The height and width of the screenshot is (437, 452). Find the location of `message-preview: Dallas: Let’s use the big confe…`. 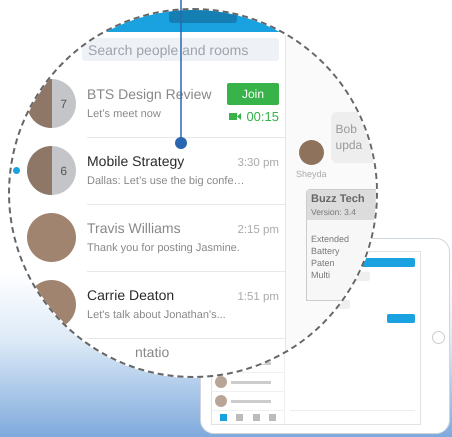

message-preview: Dallas: Let’s use the big confe… is located at coordinates (166, 181).